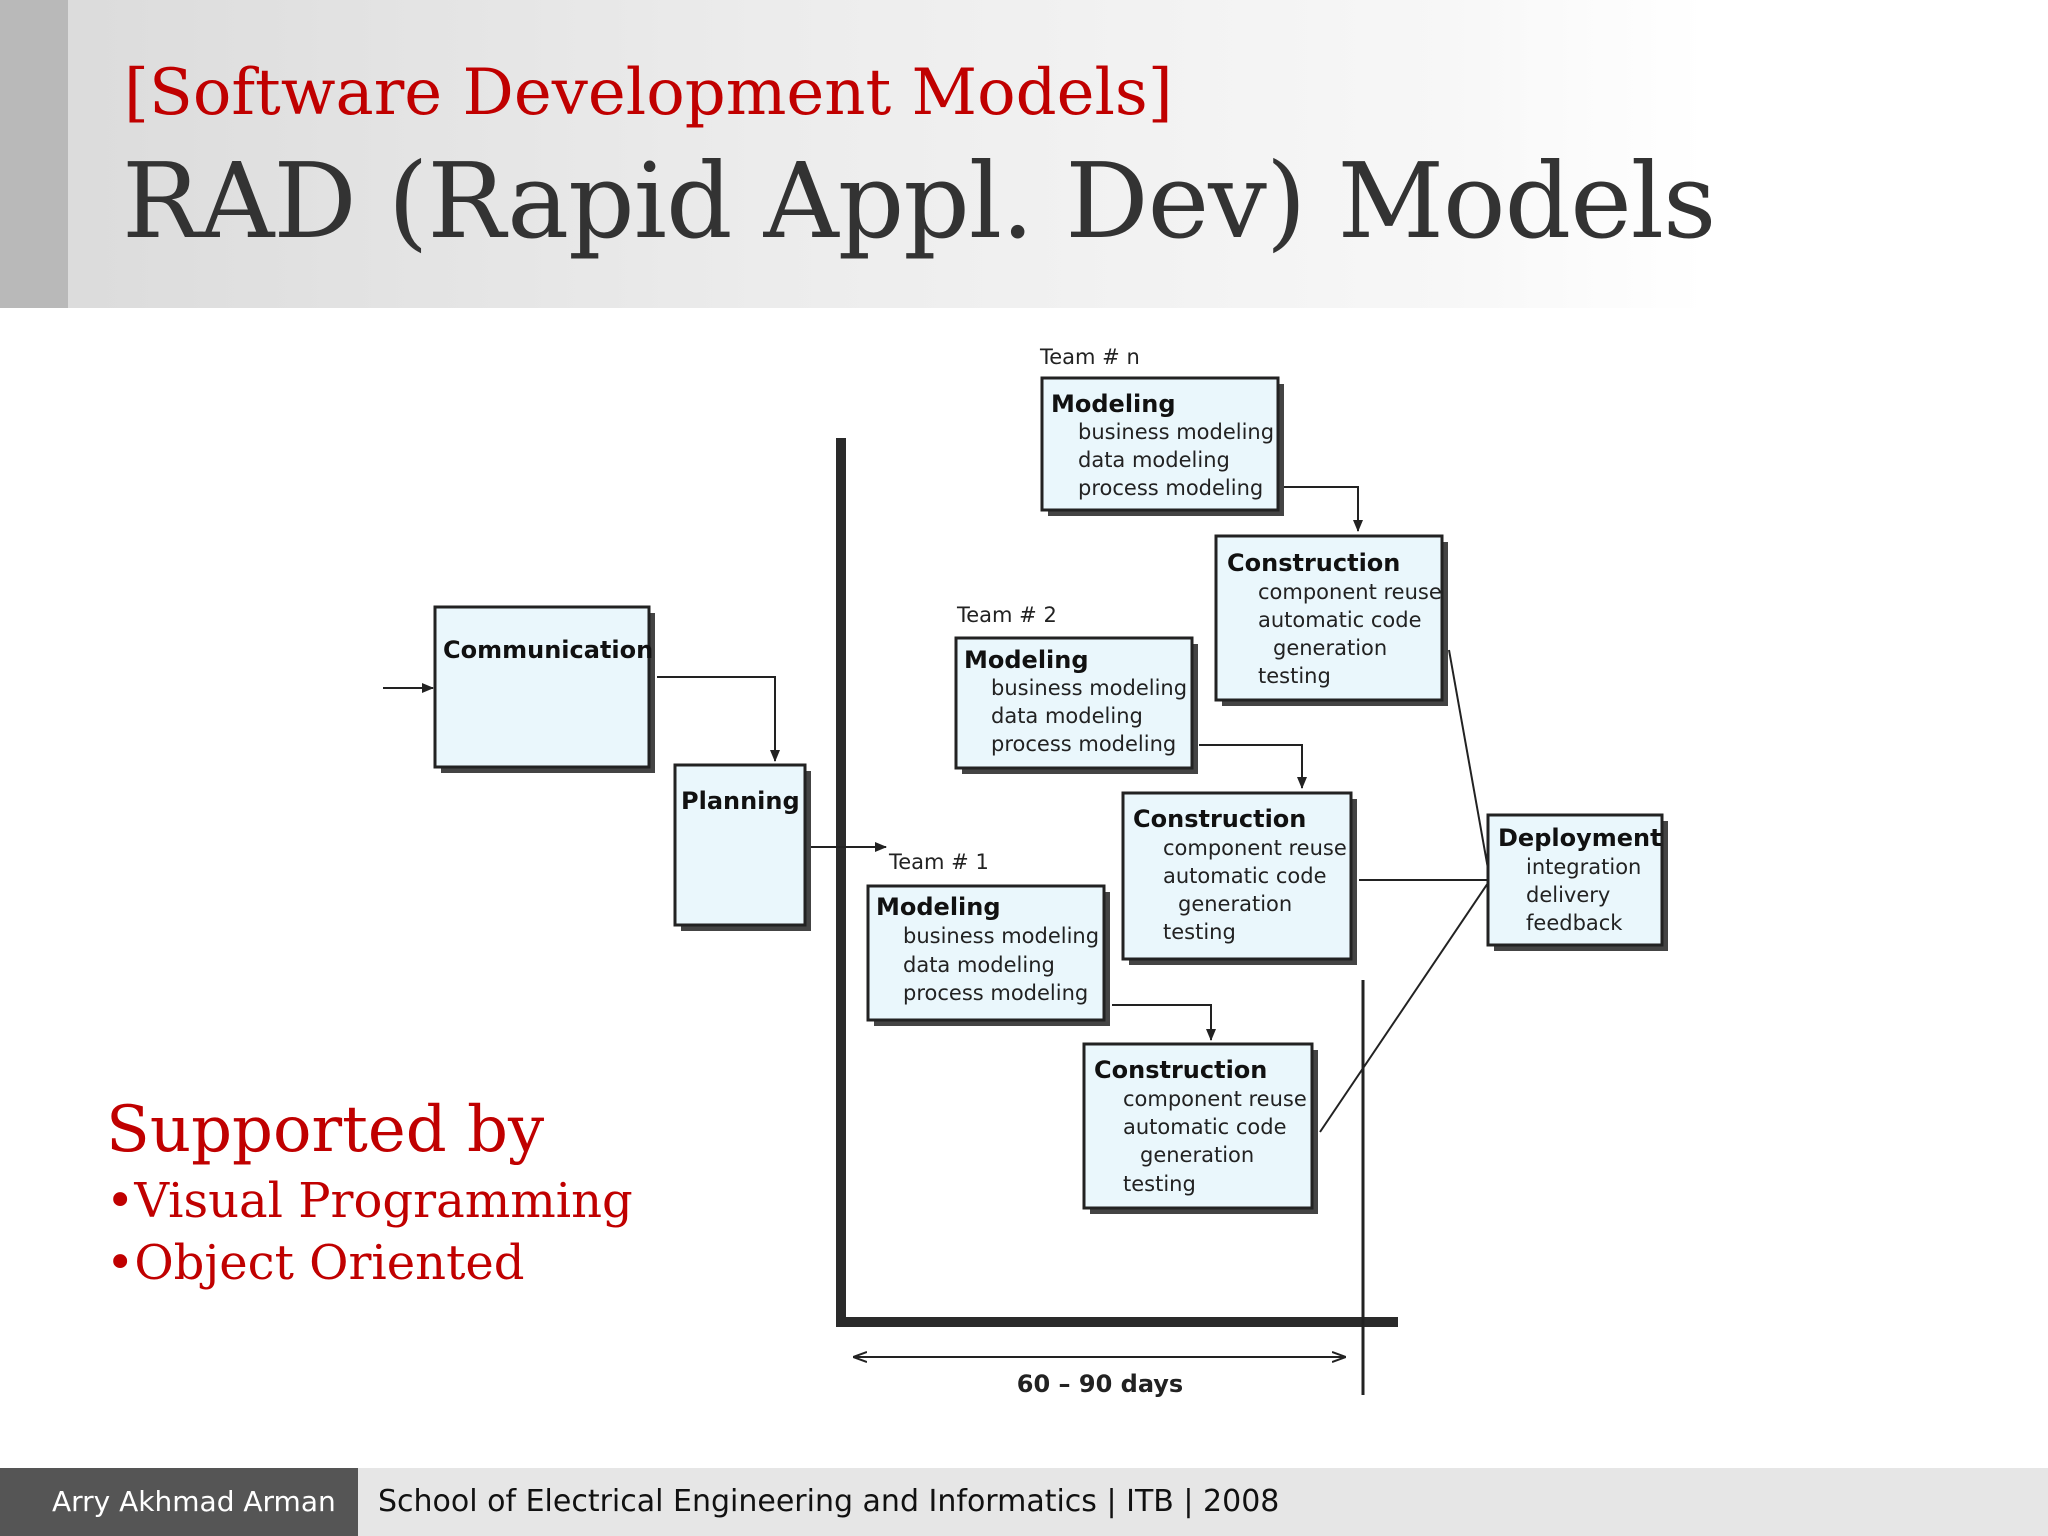 The width and height of the screenshot is (2048, 1536). I want to click on support-item-object-oriented: •Object Oriented, so click(315, 1263).